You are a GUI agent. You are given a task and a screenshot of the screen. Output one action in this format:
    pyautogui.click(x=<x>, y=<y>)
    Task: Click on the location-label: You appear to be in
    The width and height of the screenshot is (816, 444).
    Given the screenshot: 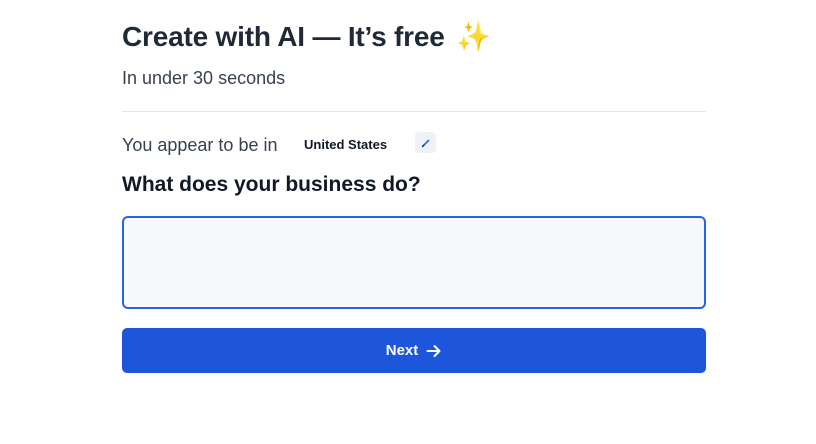 What is the action you would take?
    pyautogui.click(x=200, y=145)
    